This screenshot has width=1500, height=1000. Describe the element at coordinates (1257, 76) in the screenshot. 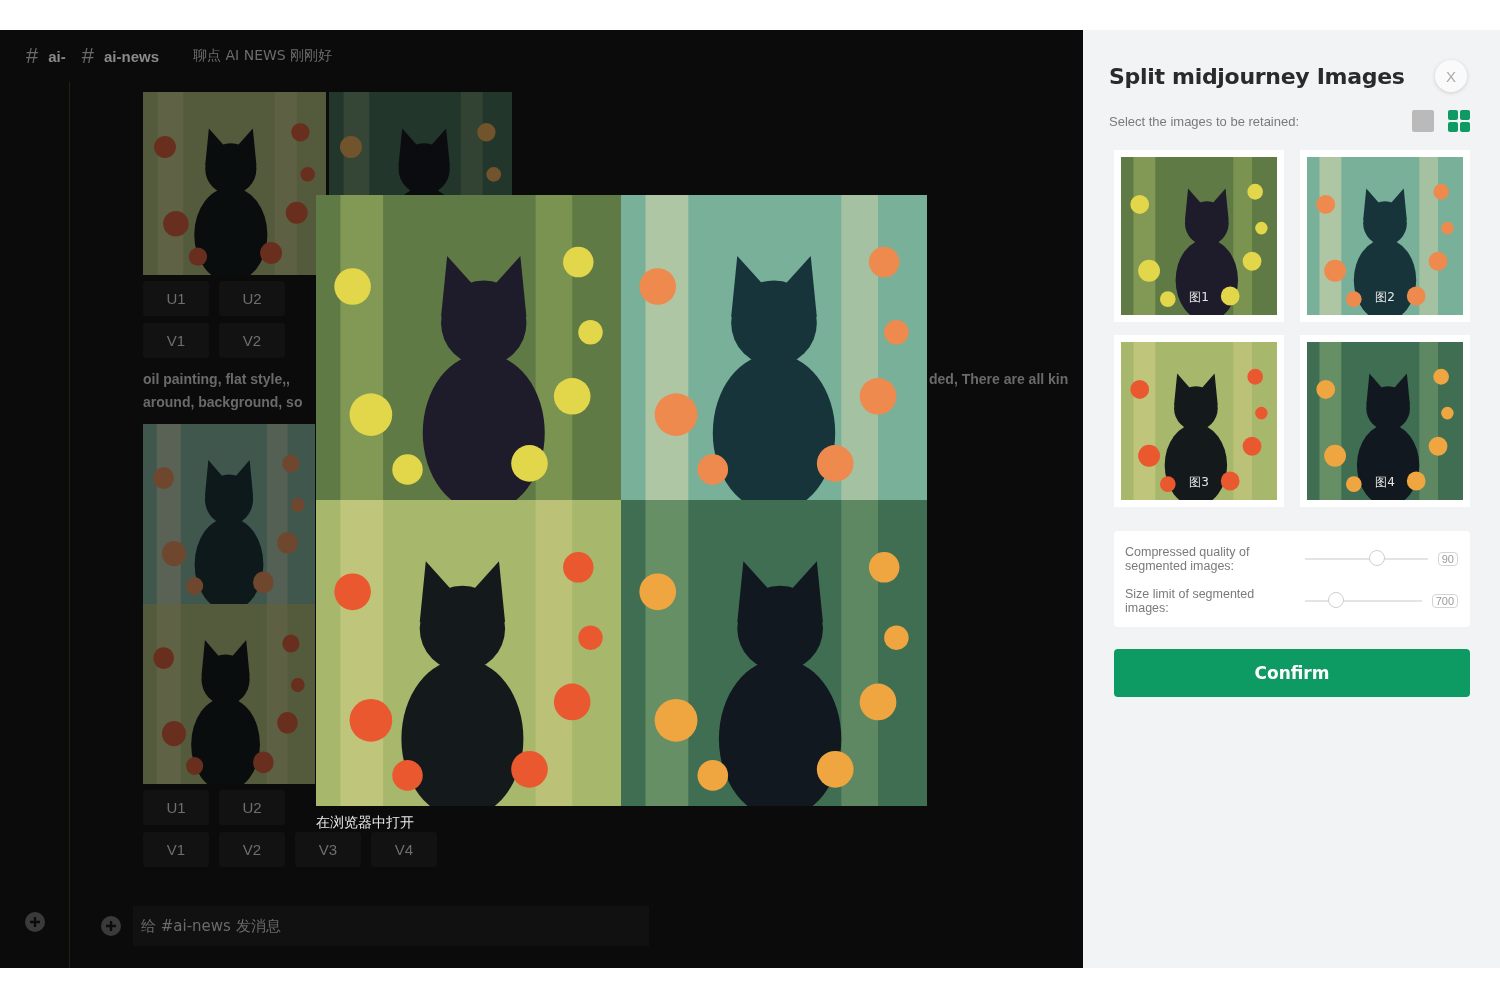

I see `panel-title: Split midjourney Images` at that location.